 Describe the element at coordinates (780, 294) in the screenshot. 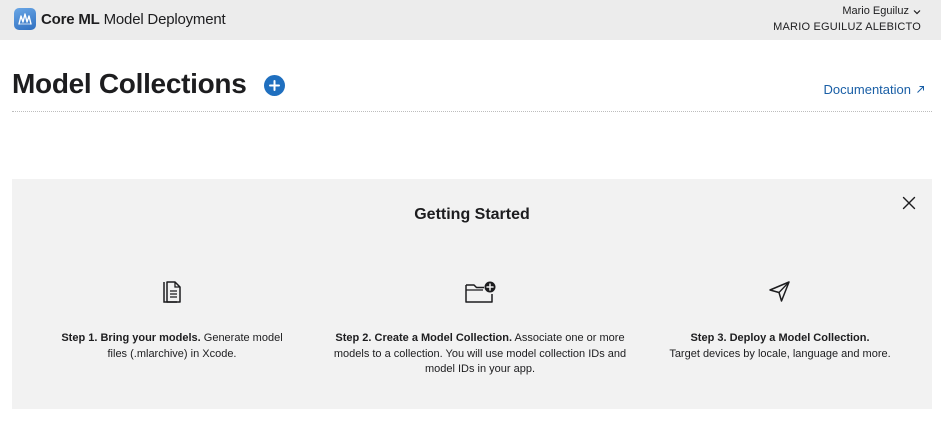

I see `paper-plane-icon` at that location.